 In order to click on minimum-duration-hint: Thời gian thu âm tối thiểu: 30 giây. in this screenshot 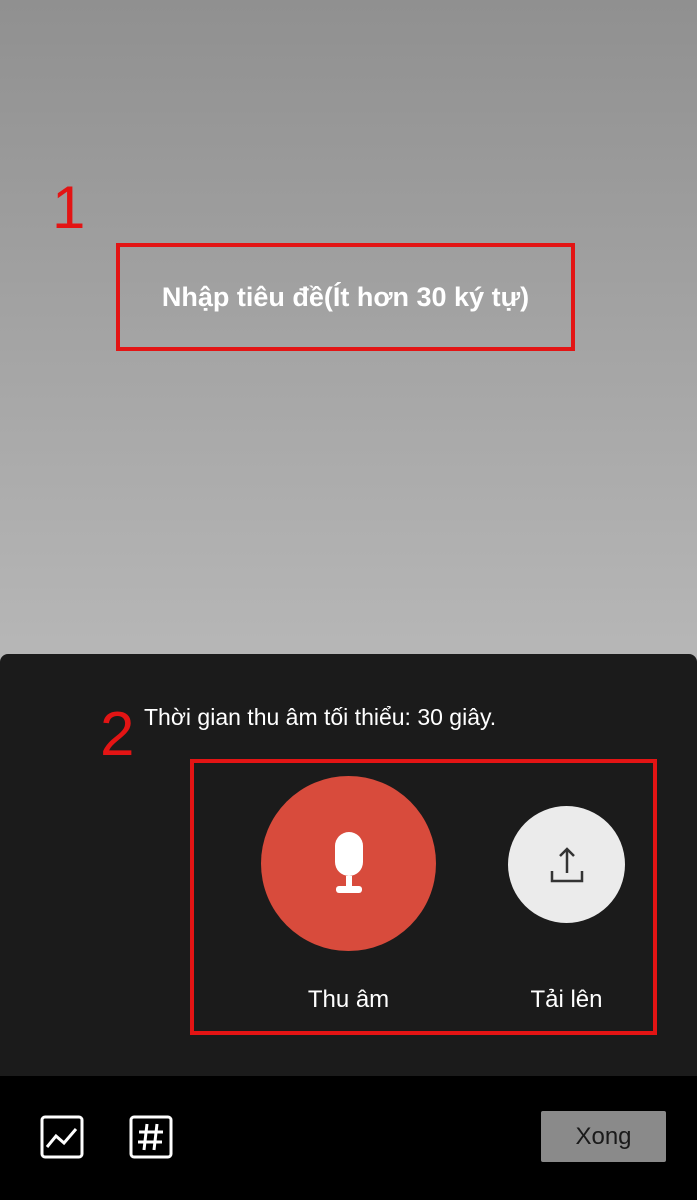, I will do `click(320, 717)`.